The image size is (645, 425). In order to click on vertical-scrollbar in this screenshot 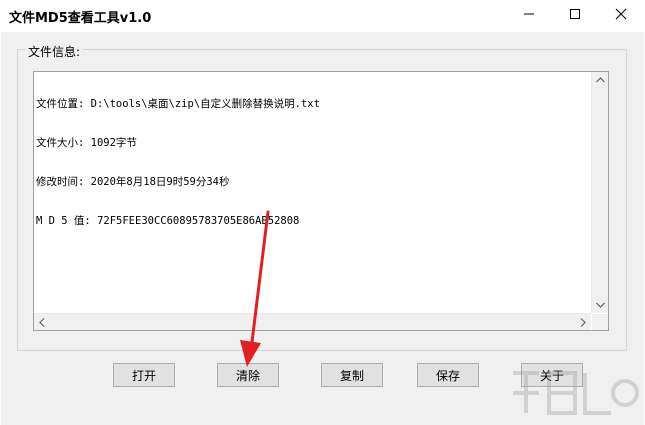, I will do `click(599, 192)`.